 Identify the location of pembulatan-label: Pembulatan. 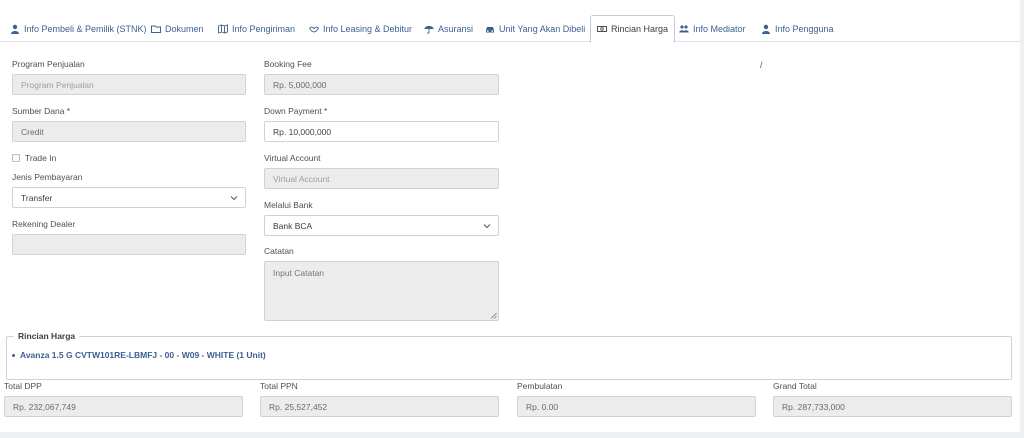
(540, 386).